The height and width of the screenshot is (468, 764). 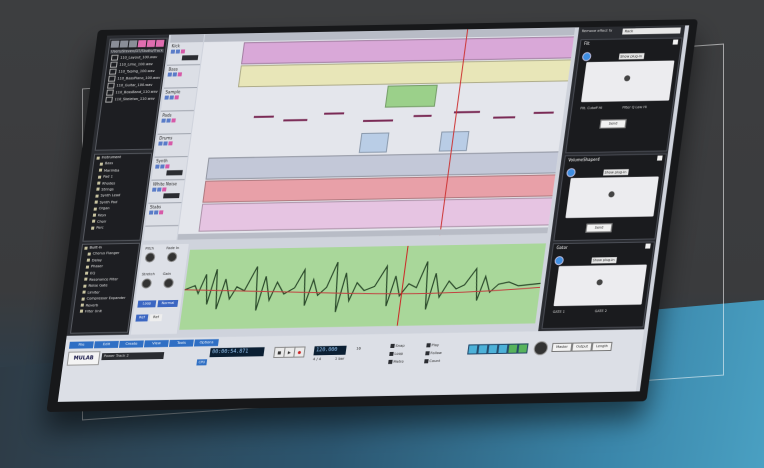 What do you see at coordinates (156, 343) in the screenshot?
I see `menu-view: View` at bounding box center [156, 343].